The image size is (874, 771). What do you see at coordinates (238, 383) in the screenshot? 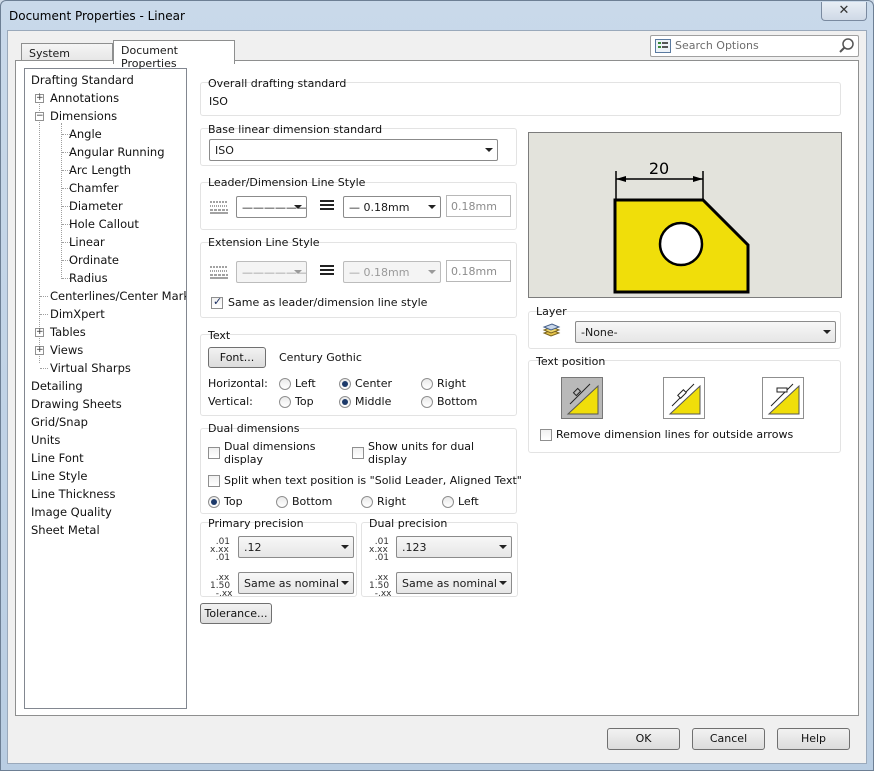
I see `horizontal-label: Horizontal:` at bounding box center [238, 383].